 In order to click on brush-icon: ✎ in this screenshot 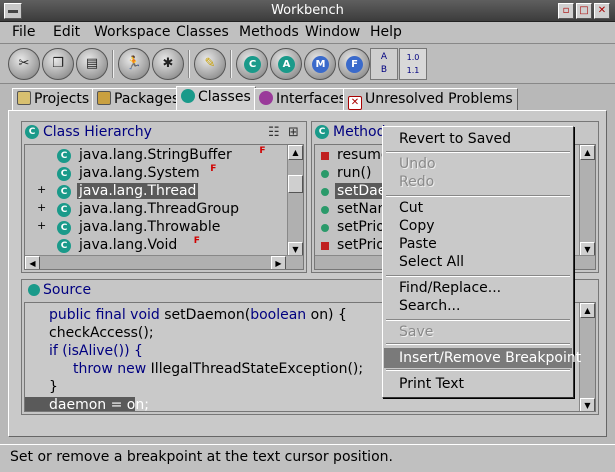, I will do `click(210, 64)`.